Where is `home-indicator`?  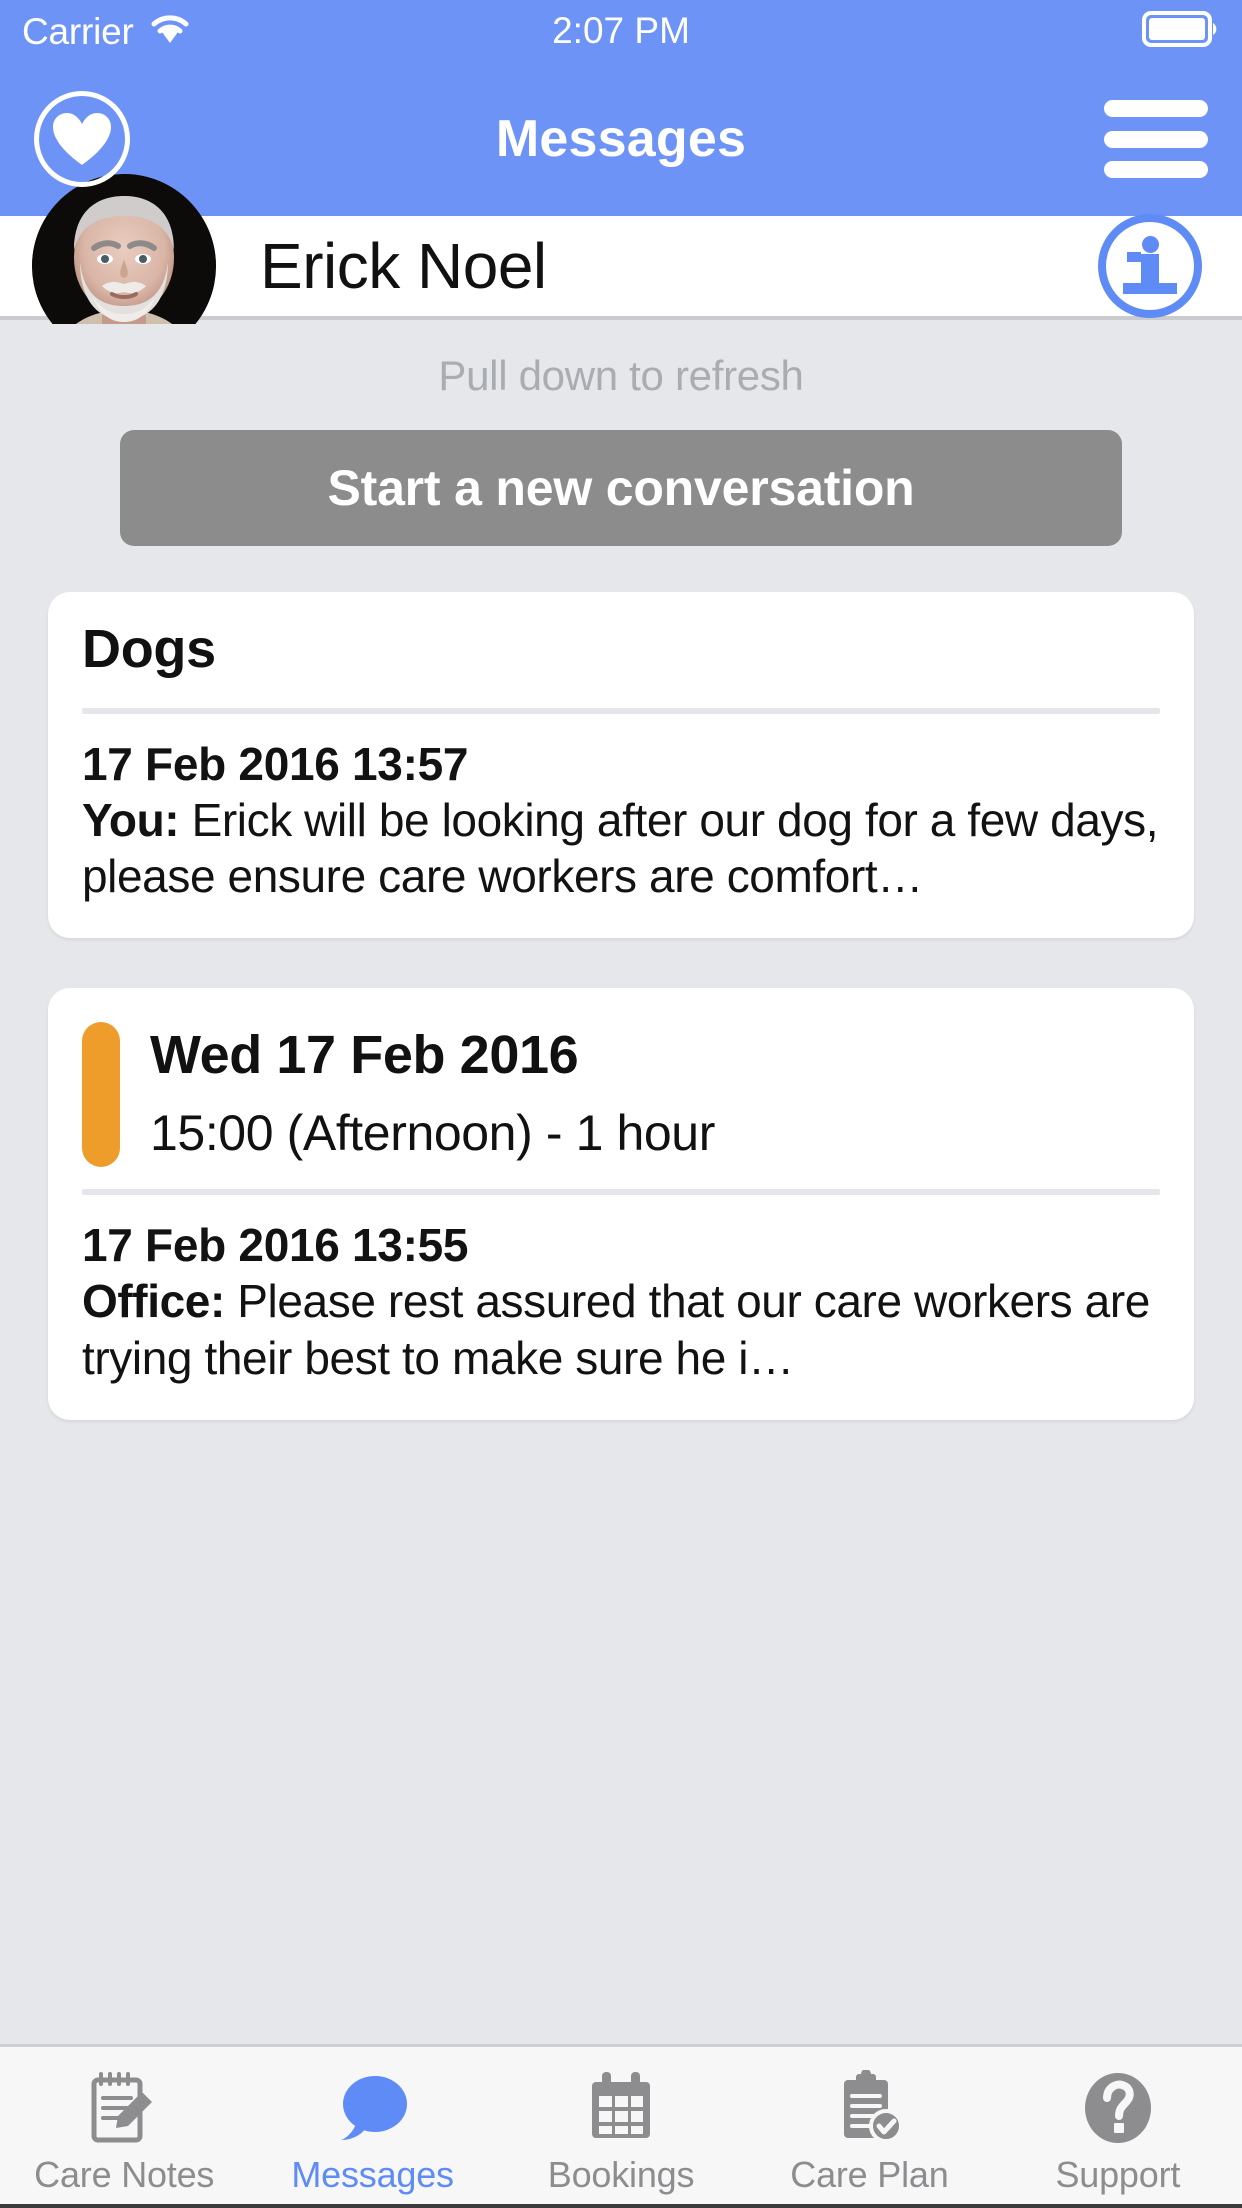 home-indicator is located at coordinates (621, 2206).